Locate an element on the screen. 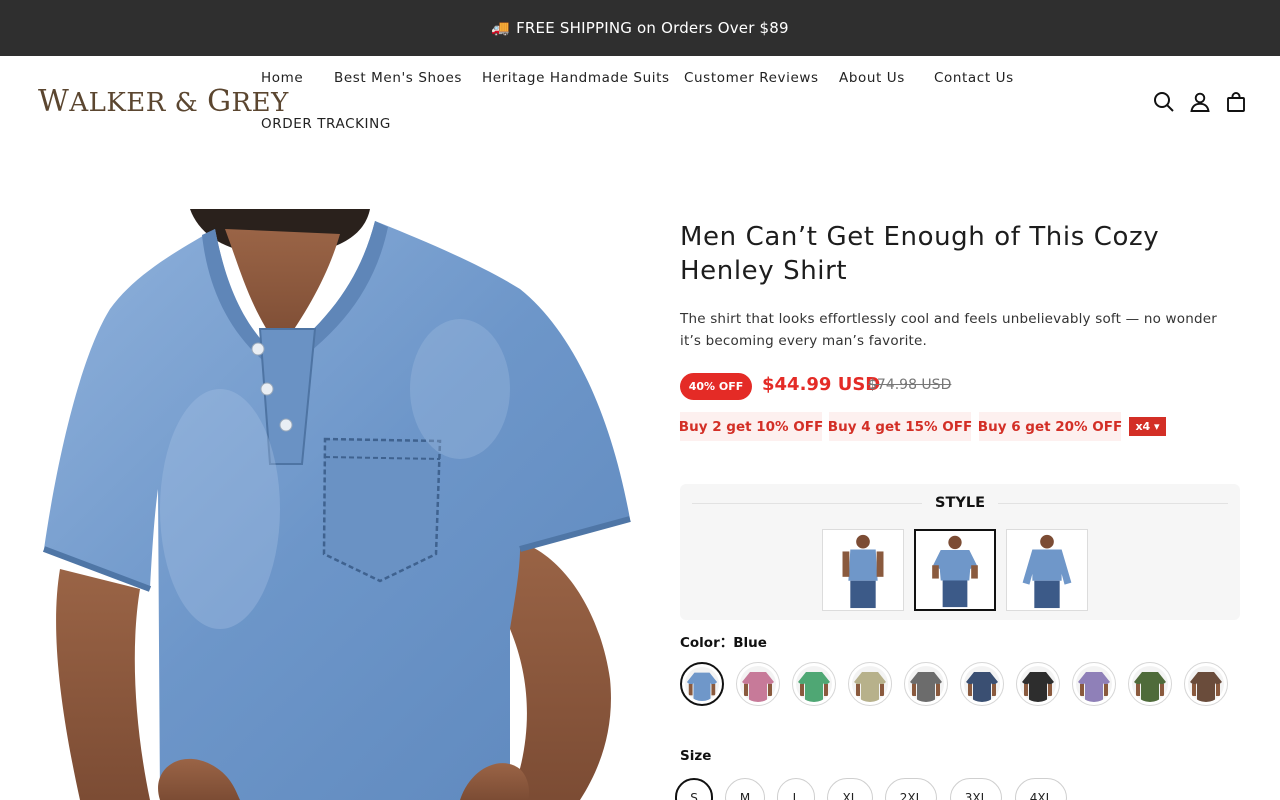 The image size is (1280, 800). bundle-offer-buy-2: Buy 2 get 10% OFF is located at coordinates (751, 426).